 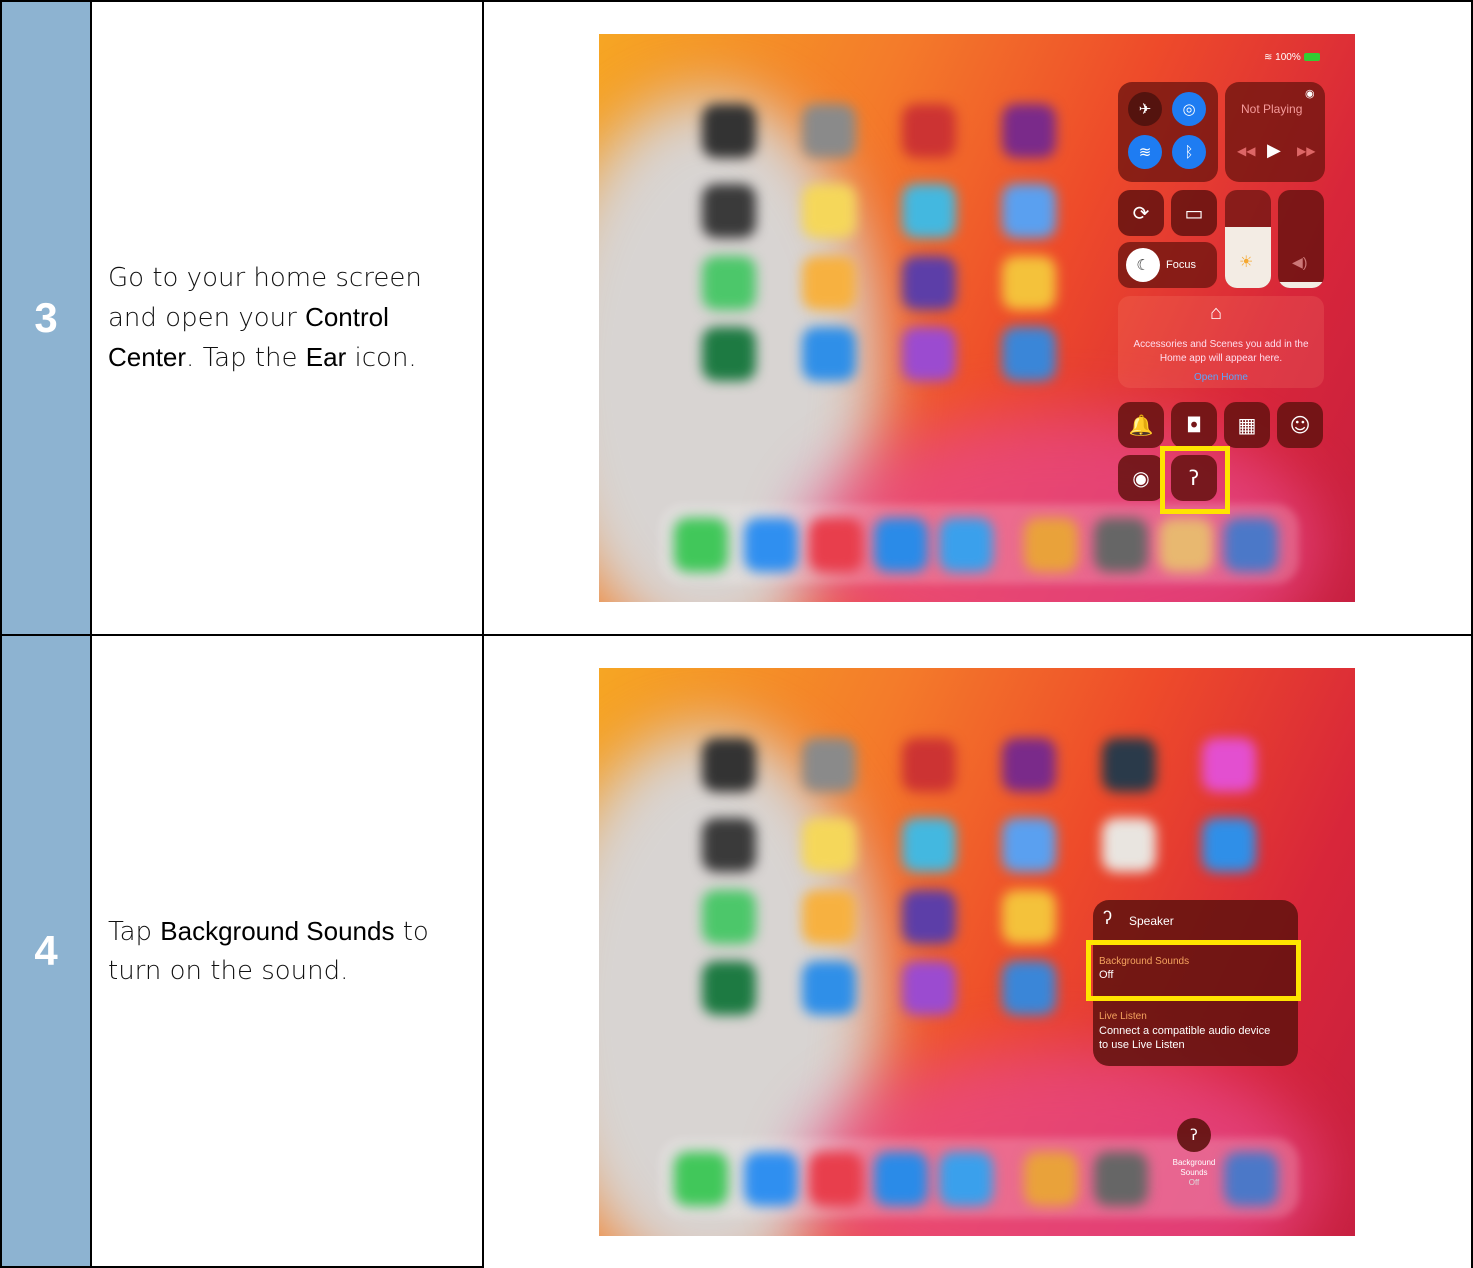 What do you see at coordinates (1195, 480) in the screenshot?
I see `ear-highlight` at bounding box center [1195, 480].